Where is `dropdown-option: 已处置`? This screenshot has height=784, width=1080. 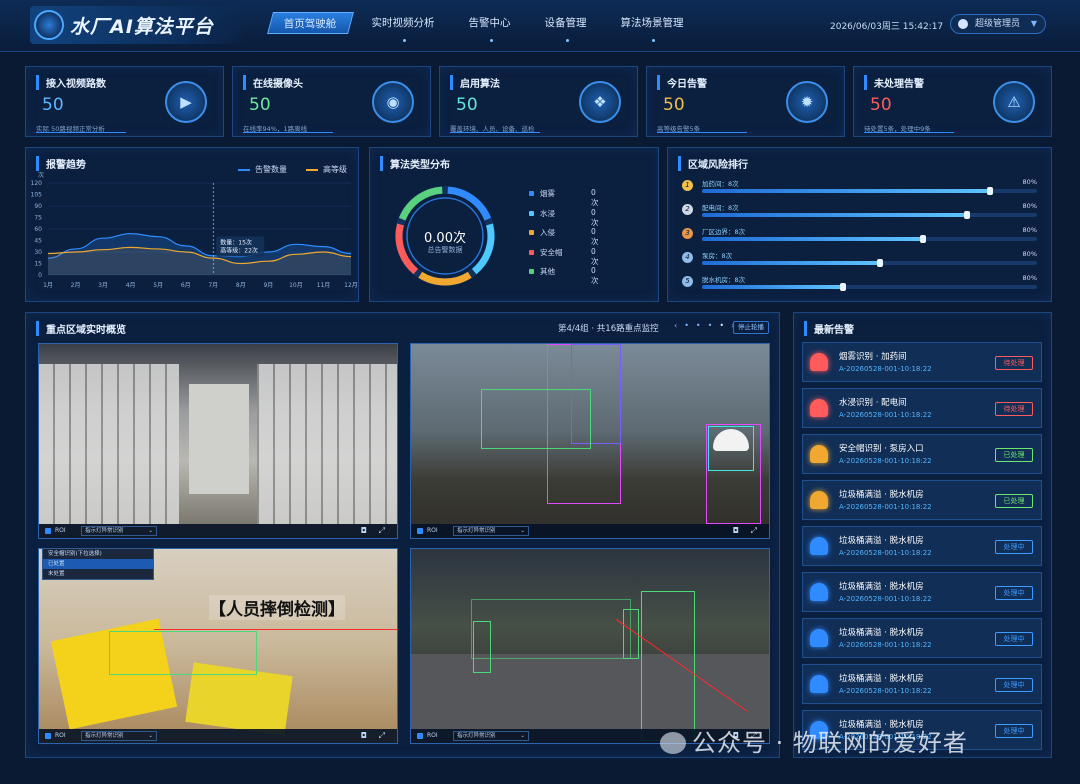
dropdown-option: 已处置 is located at coordinates (98, 564).